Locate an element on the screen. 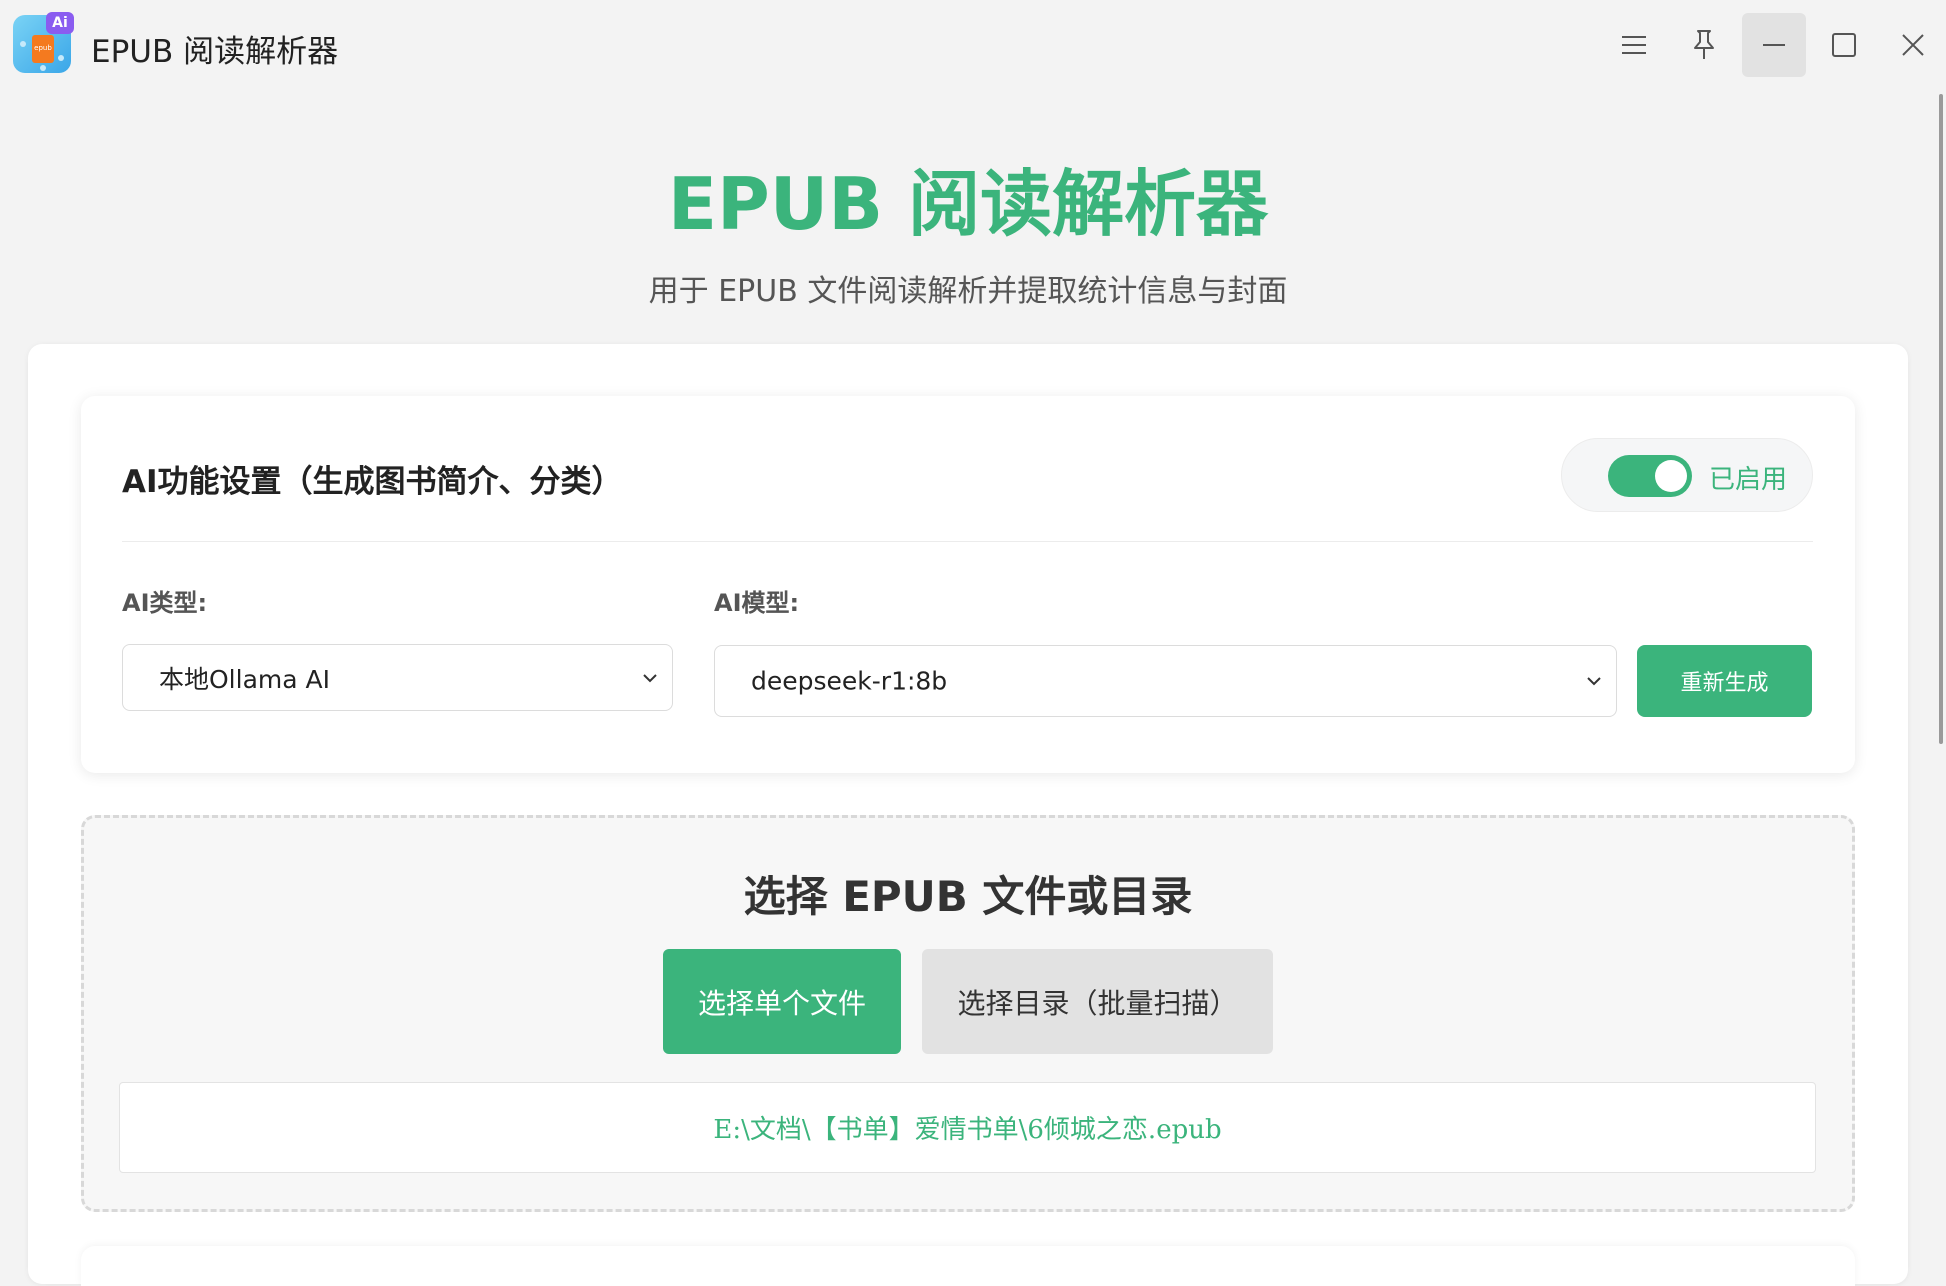 The image size is (1946, 1286). menu-icon is located at coordinates (1634, 45).